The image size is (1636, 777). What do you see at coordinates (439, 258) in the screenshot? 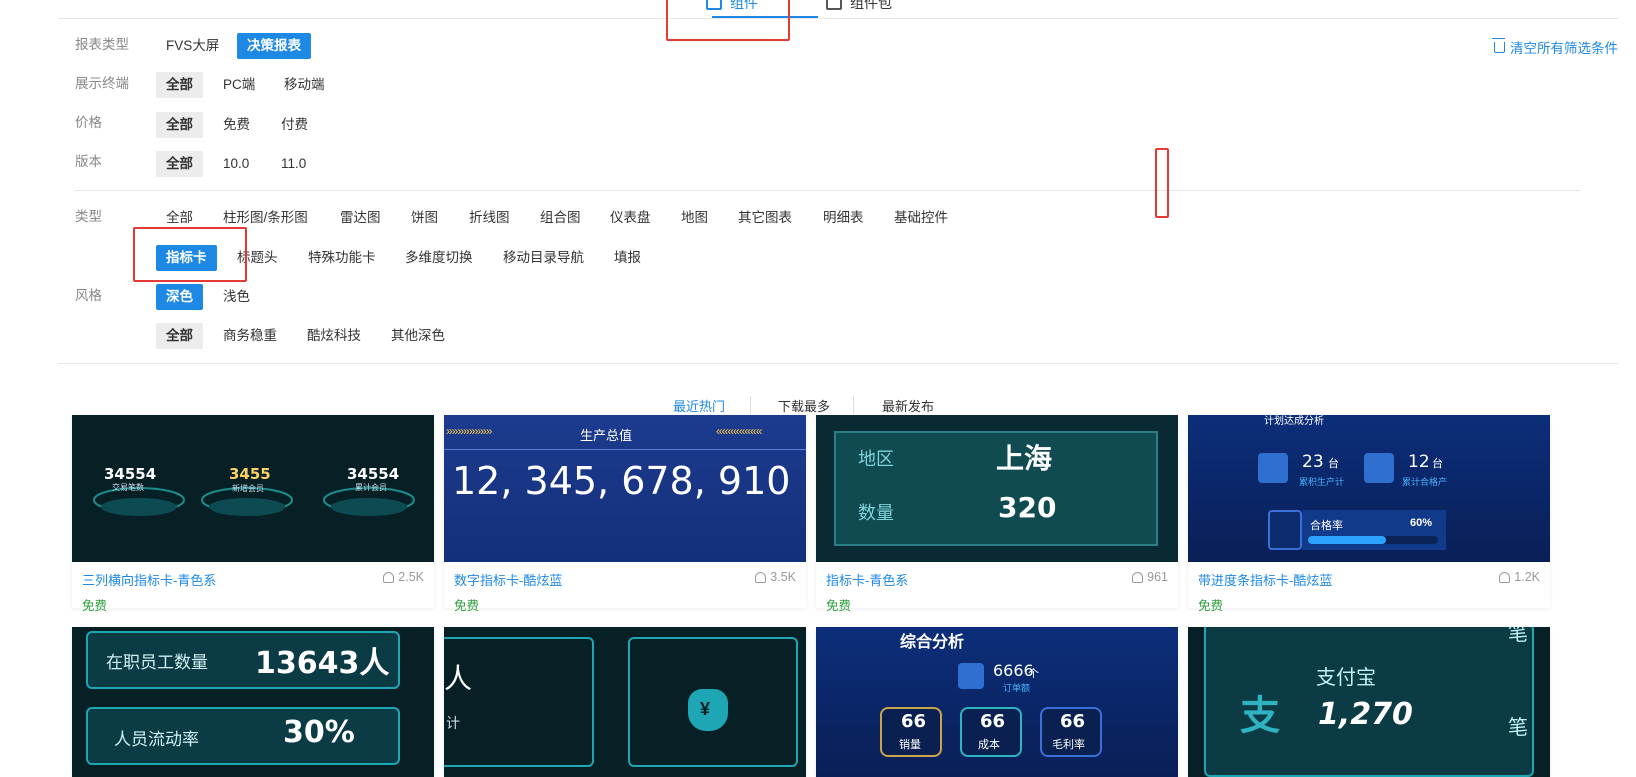
I see `option-type-multidim: 多维度切换` at bounding box center [439, 258].